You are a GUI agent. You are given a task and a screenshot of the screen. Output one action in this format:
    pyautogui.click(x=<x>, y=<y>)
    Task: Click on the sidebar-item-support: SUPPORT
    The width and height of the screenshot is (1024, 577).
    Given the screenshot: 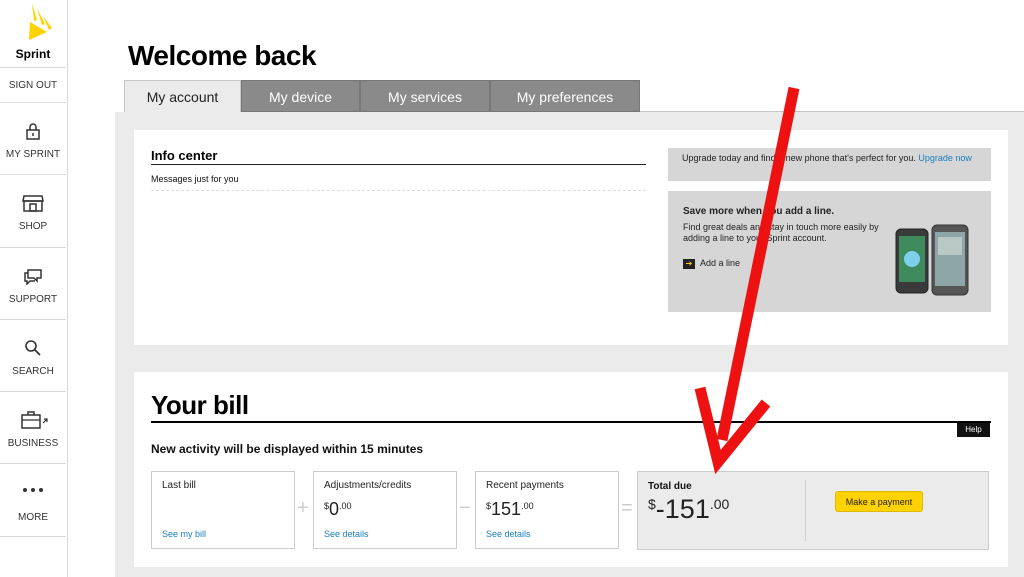 What is the action you would take?
    pyautogui.click(x=33, y=283)
    